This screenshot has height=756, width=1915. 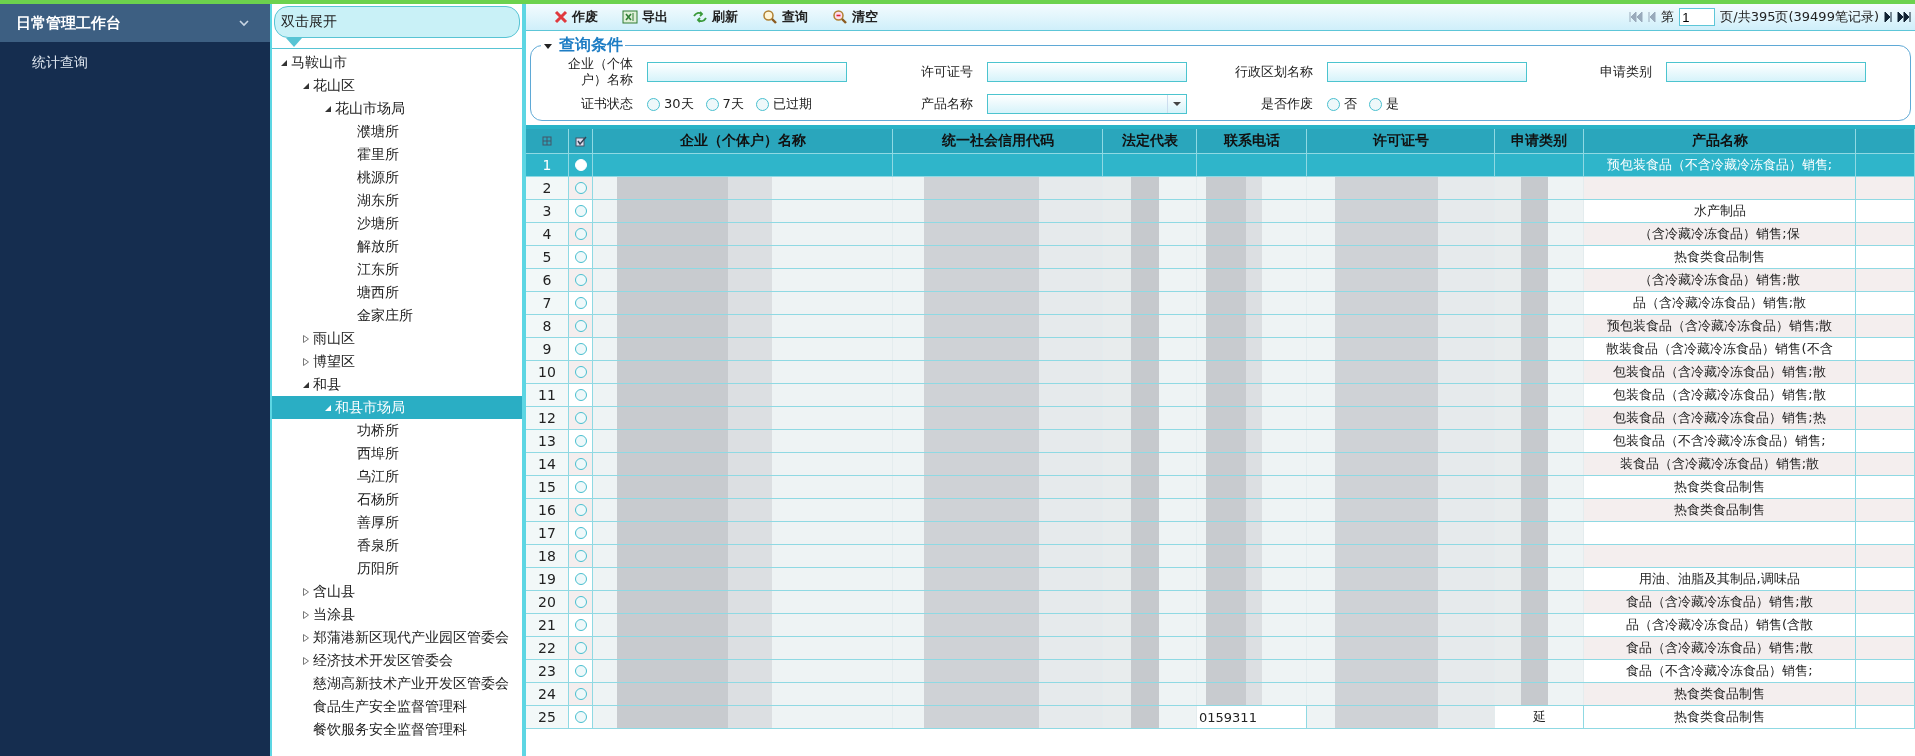 I want to click on toolbar-button: 导出, so click(x=645, y=17).